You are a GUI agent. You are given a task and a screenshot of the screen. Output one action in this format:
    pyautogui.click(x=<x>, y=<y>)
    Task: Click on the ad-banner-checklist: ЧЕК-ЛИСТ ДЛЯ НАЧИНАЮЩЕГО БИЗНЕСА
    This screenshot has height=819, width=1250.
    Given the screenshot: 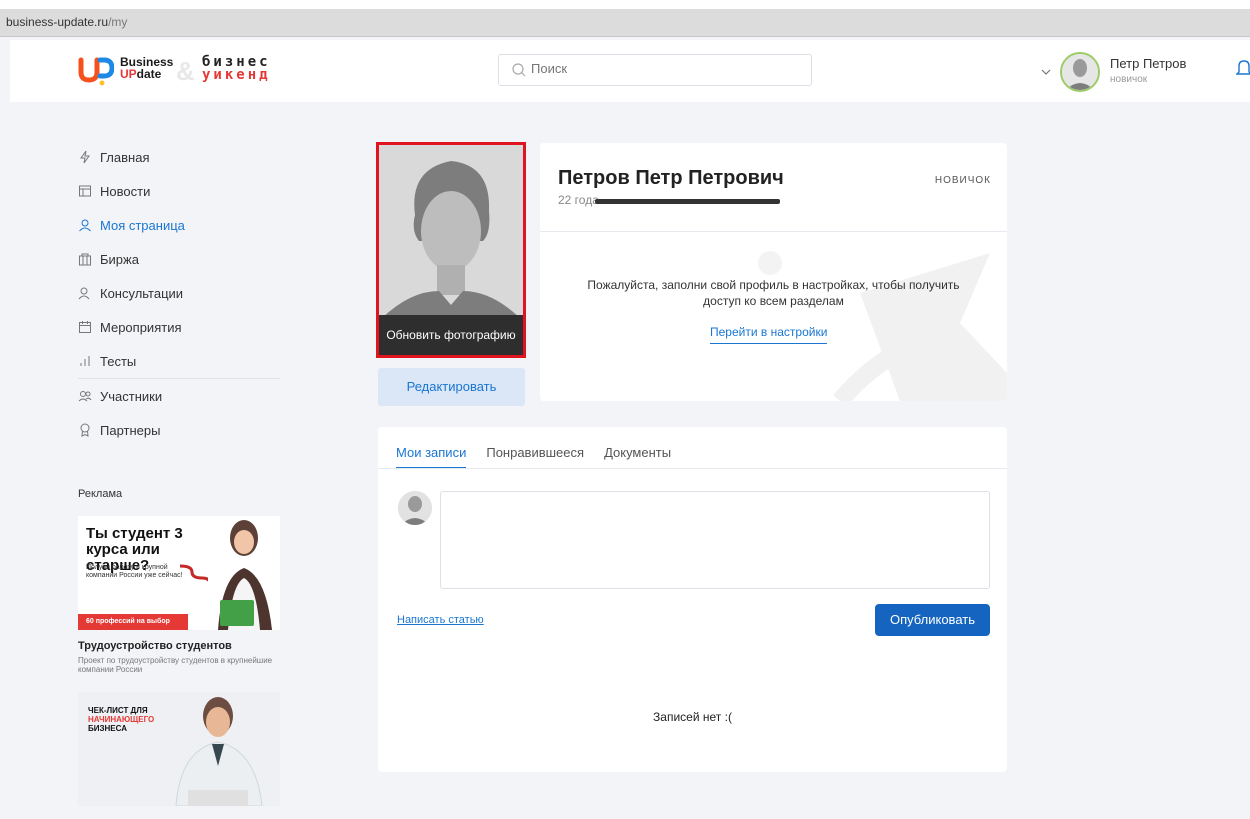 What is the action you would take?
    pyautogui.click(x=179, y=749)
    